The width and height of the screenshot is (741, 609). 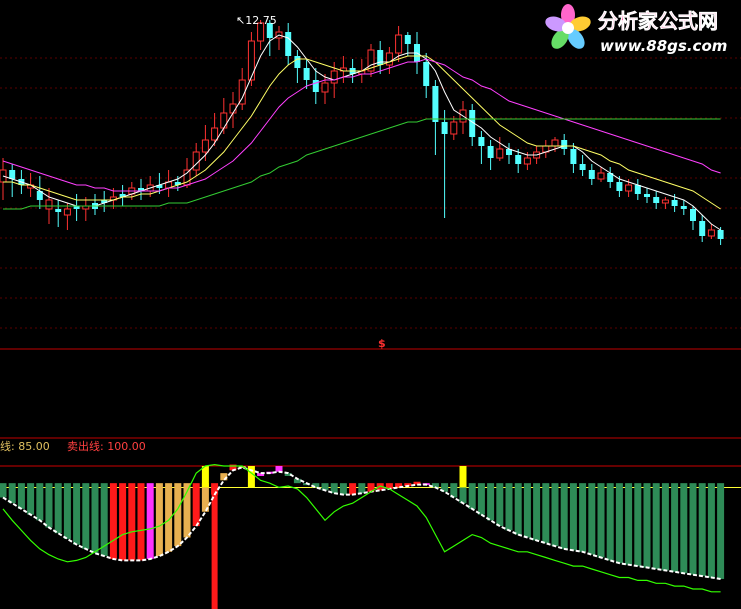 What do you see at coordinates (658, 21) in the screenshot?
I see `watermark-title: 分析家公式网` at bounding box center [658, 21].